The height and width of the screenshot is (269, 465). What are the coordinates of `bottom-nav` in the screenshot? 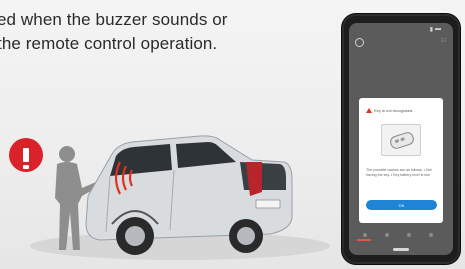 It's located at (401, 236).